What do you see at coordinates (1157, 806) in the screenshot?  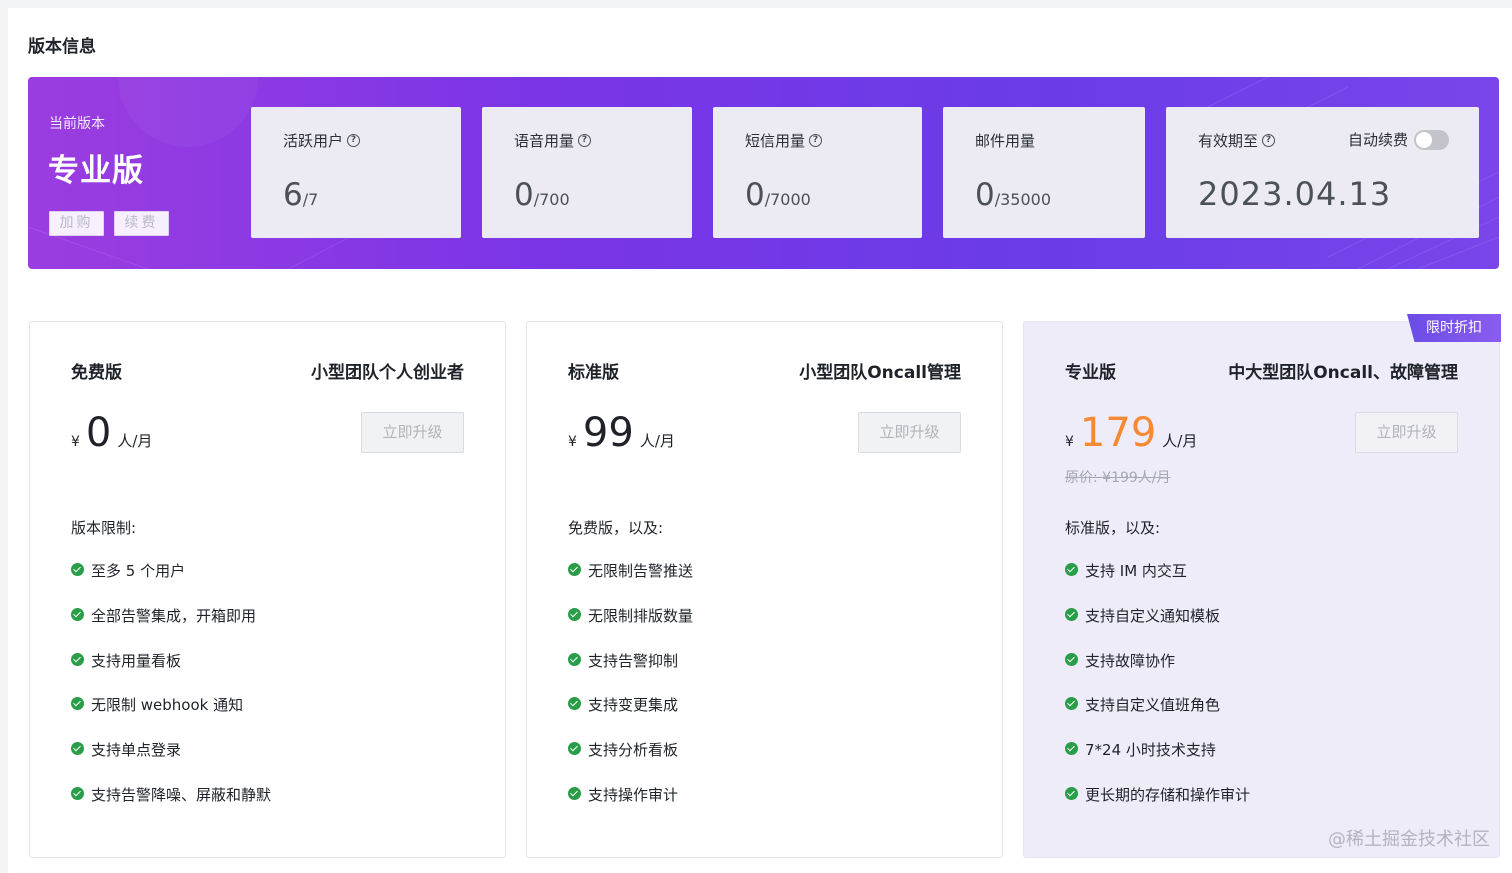 I see `list-item: 更长期的存储和操作审计` at bounding box center [1157, 806].